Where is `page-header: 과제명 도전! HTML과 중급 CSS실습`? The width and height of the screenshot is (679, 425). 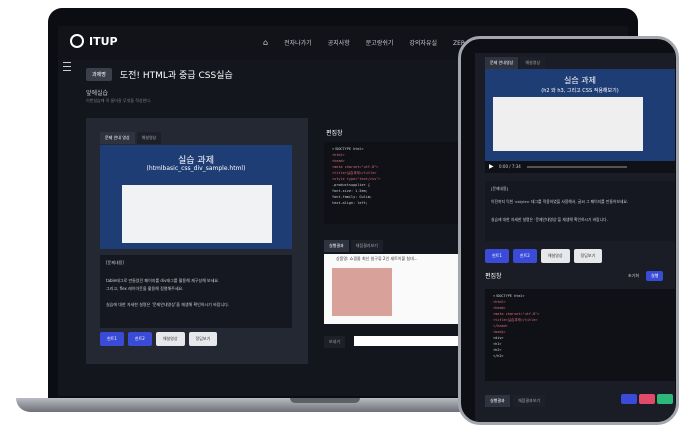
page-header: 과제명 도전! HTML과 중급 CSS실습 is located at coordinates (159, 74).